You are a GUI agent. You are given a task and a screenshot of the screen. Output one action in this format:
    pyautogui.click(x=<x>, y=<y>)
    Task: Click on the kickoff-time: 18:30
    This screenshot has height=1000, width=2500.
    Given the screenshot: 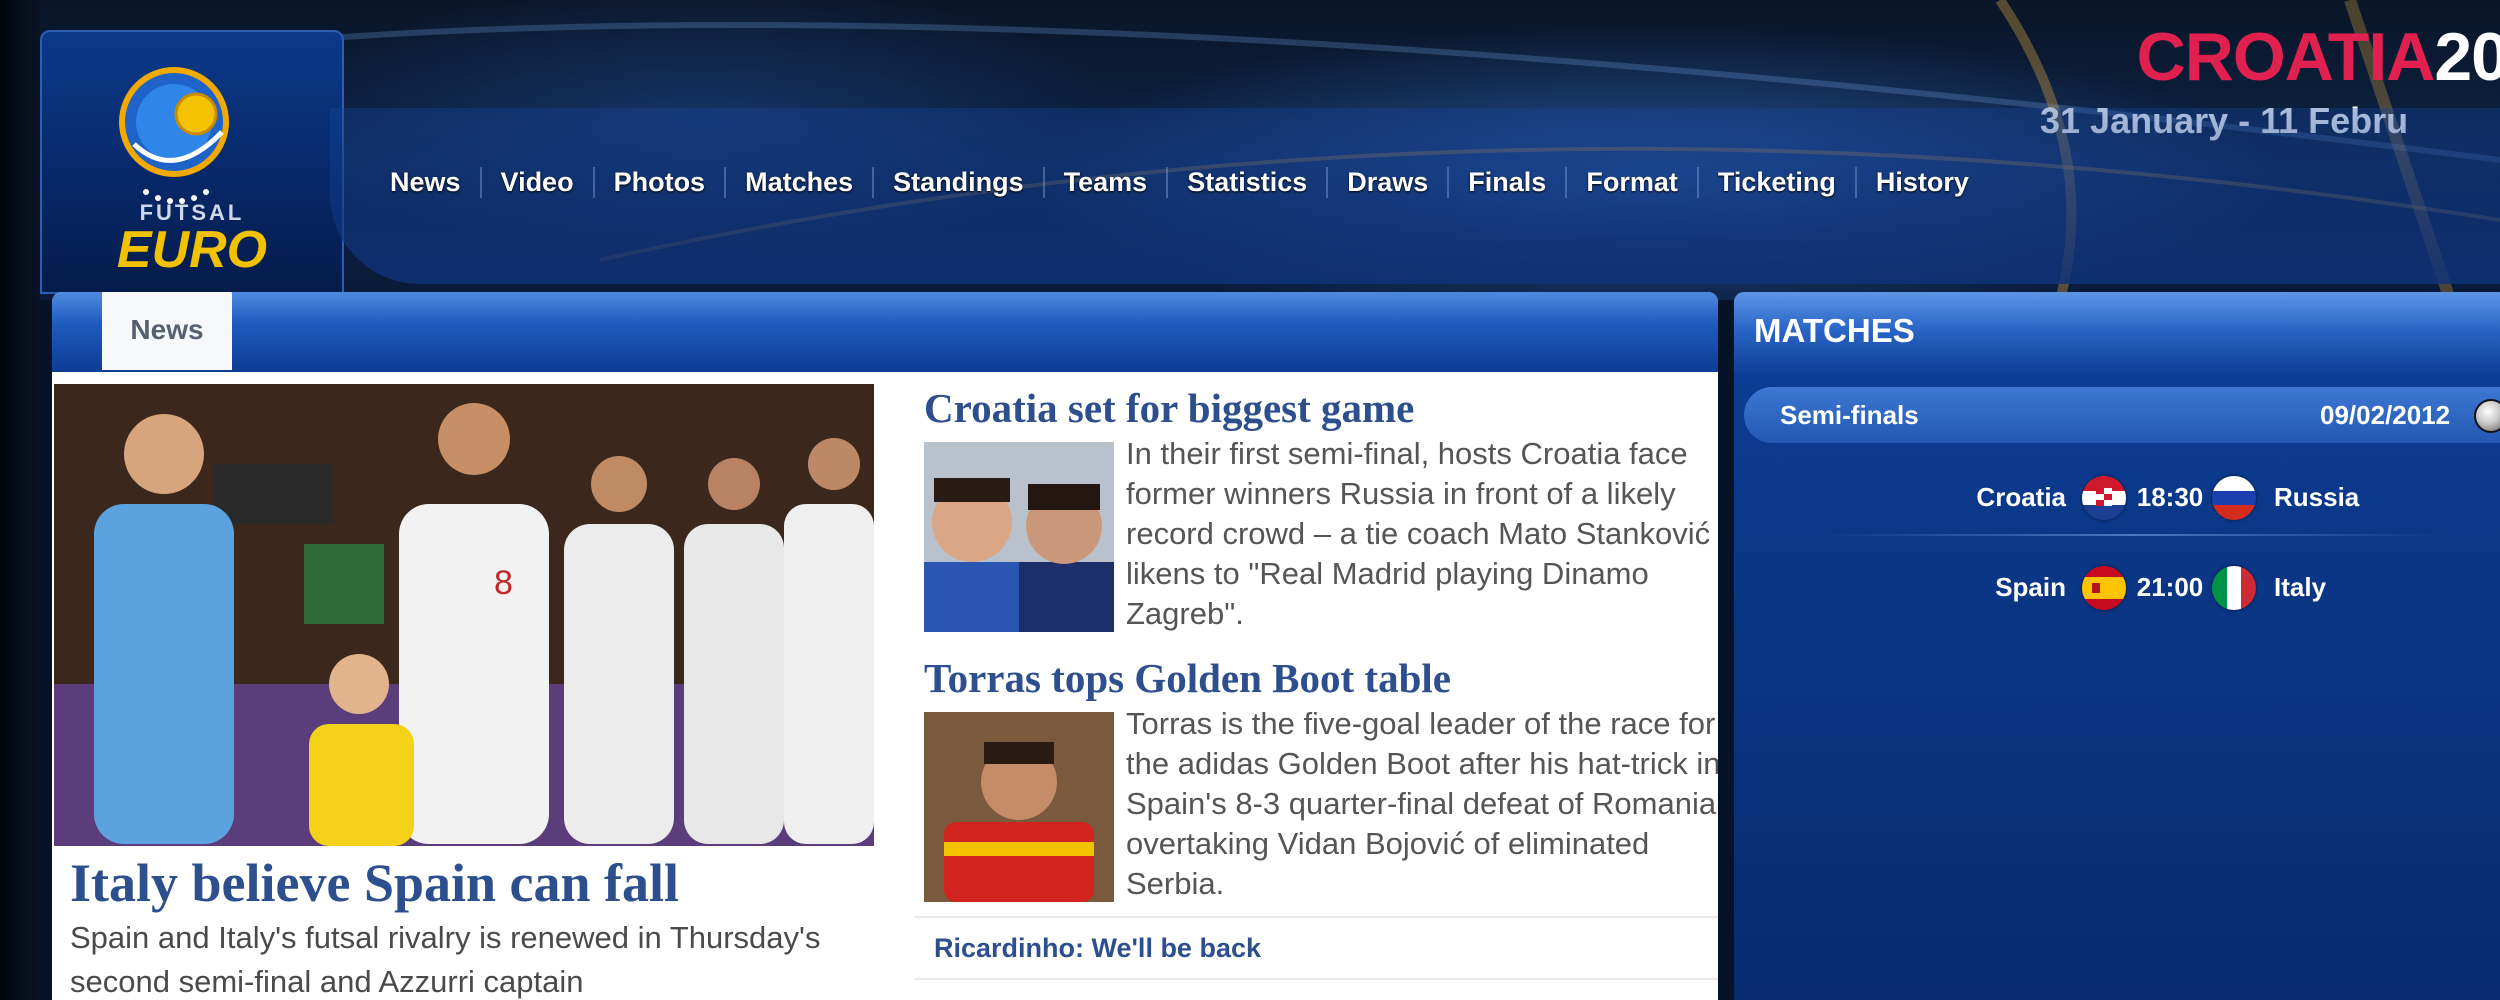 What is the action you would take?
    pyautogui.click(x=2170, y=497)
    